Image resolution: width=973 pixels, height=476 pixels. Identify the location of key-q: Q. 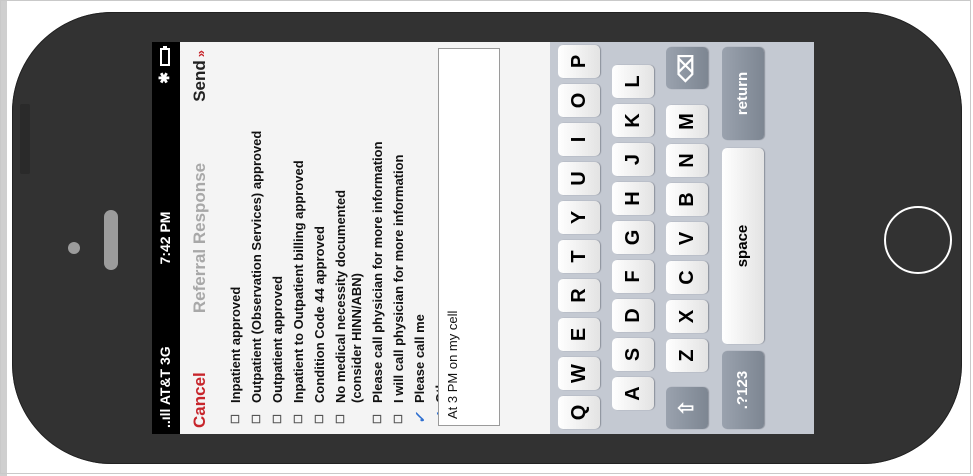
(579, 412).